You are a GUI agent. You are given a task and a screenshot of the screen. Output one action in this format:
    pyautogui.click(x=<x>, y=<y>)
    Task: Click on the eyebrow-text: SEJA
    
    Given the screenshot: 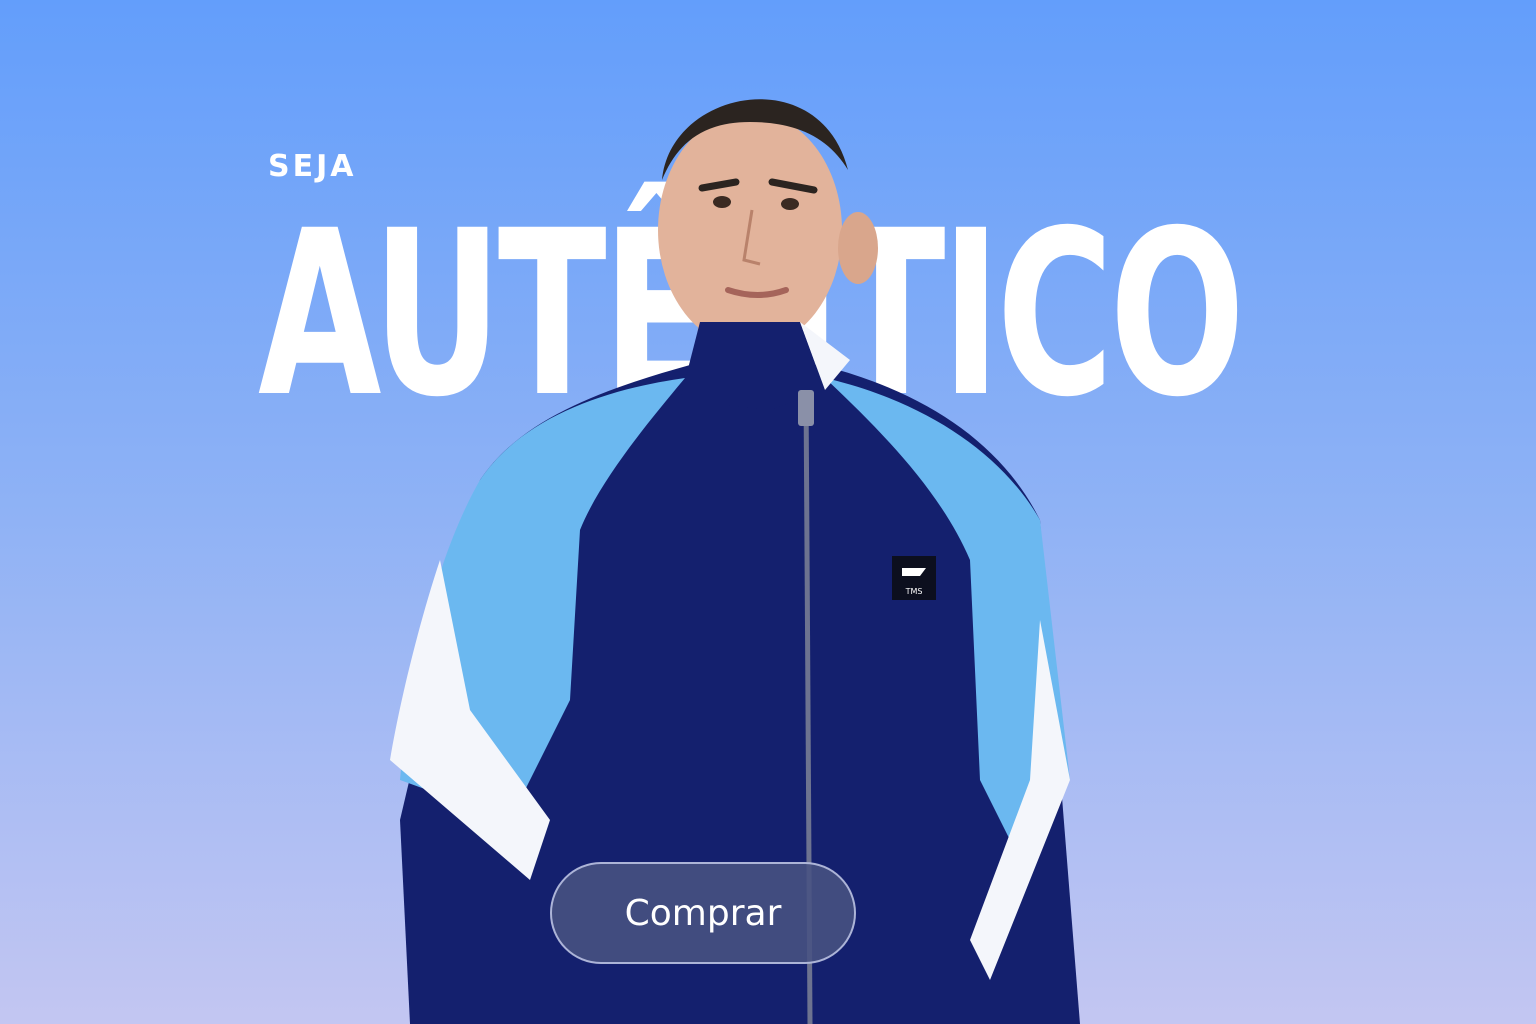 What is the action you would take?
    pyautogui.click(x=312, y=166)
    